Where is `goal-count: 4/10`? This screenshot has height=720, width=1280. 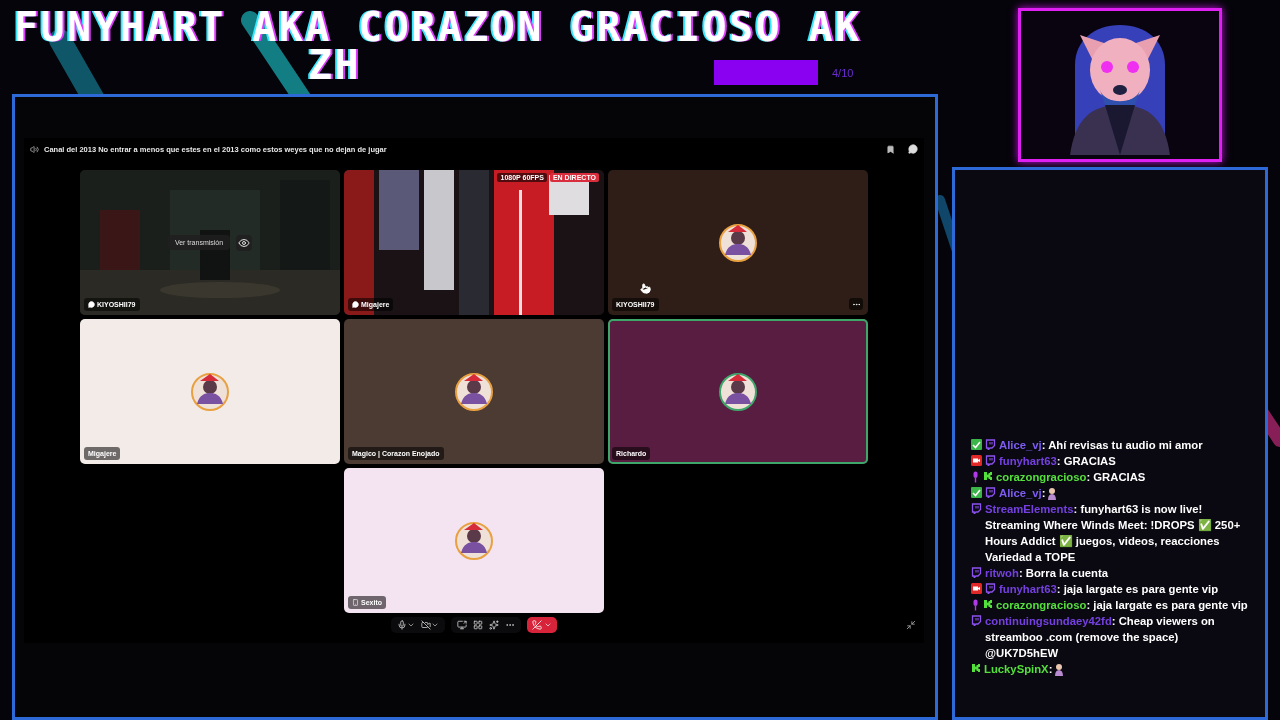
goal-count: 4/10 is located at coordinates (843, 72).